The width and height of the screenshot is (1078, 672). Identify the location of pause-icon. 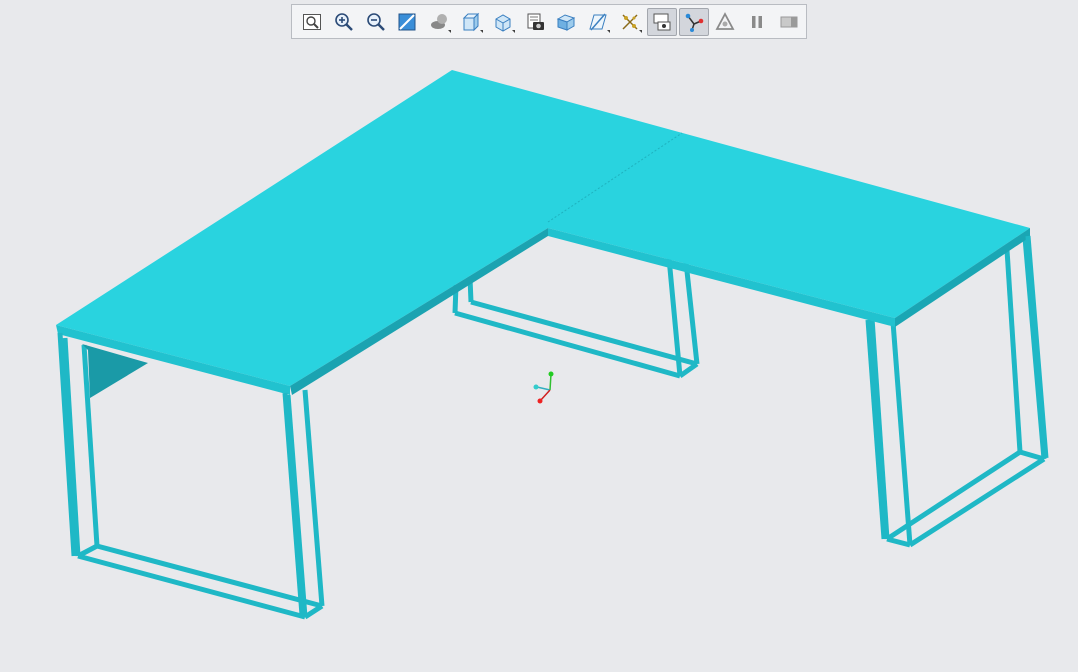
(757, 21).